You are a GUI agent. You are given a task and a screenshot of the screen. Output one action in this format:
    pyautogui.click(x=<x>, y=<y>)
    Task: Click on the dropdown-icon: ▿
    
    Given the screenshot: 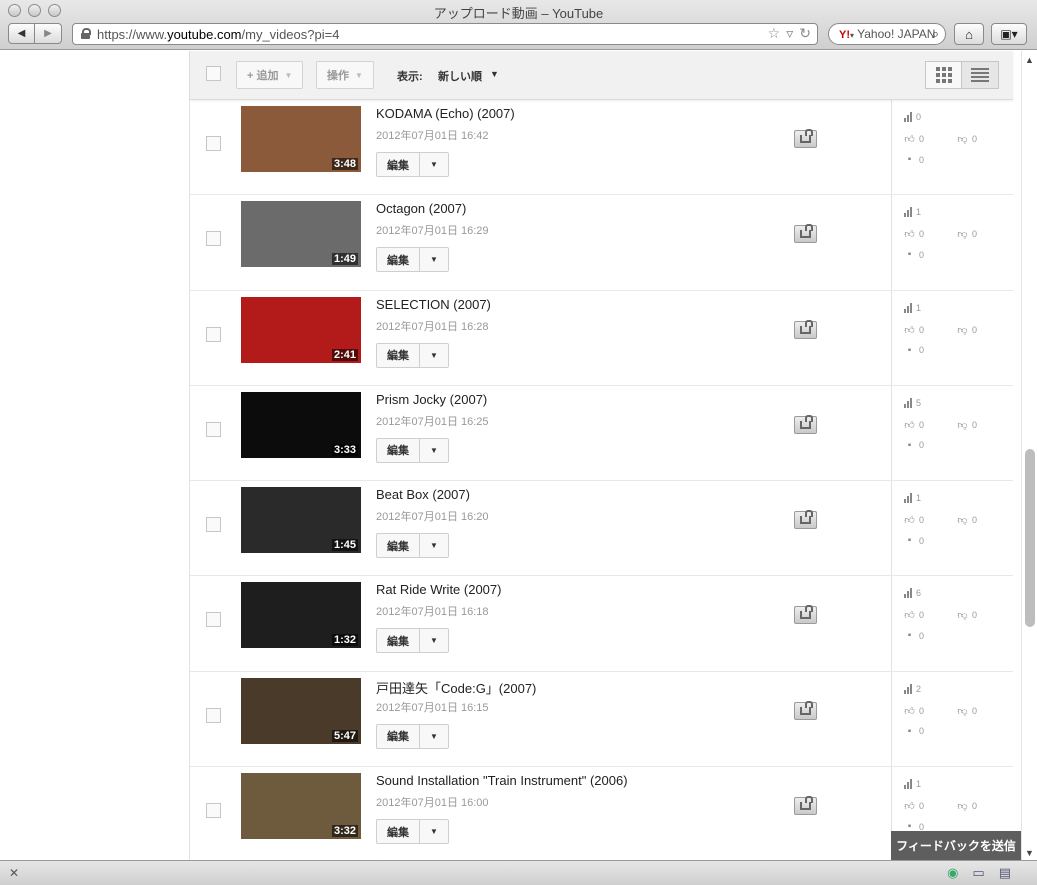 What is the action you would take?
    pyautogui.click(x=789, y=33)
    